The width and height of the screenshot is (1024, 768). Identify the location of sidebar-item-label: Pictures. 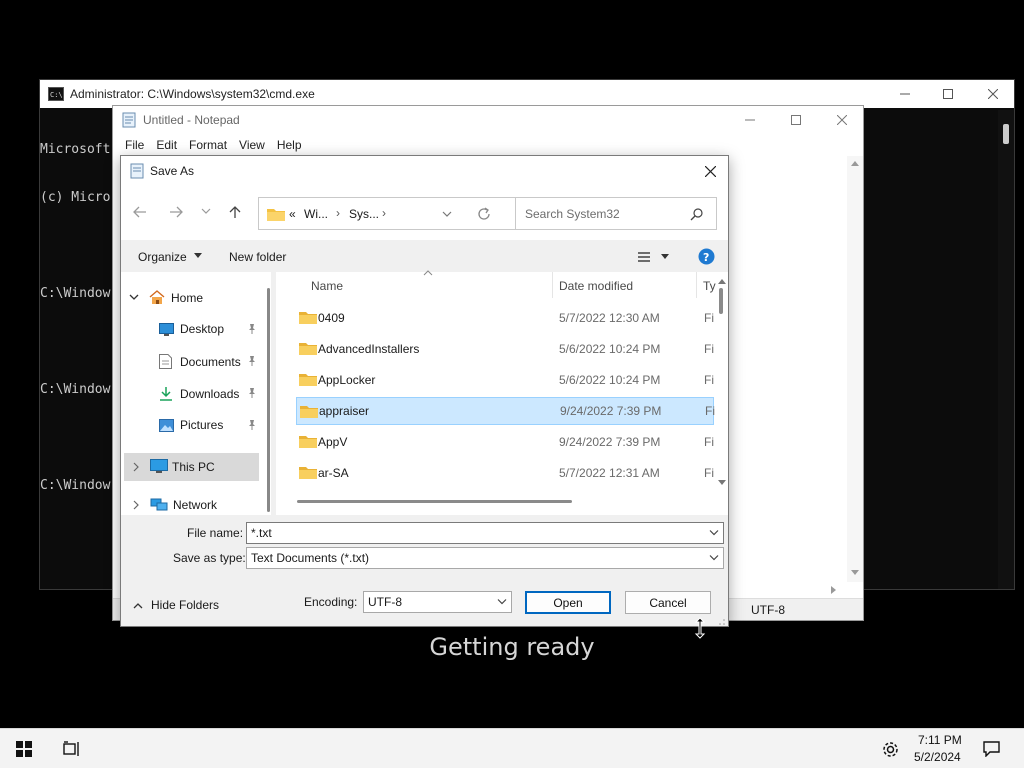
(202, 425).